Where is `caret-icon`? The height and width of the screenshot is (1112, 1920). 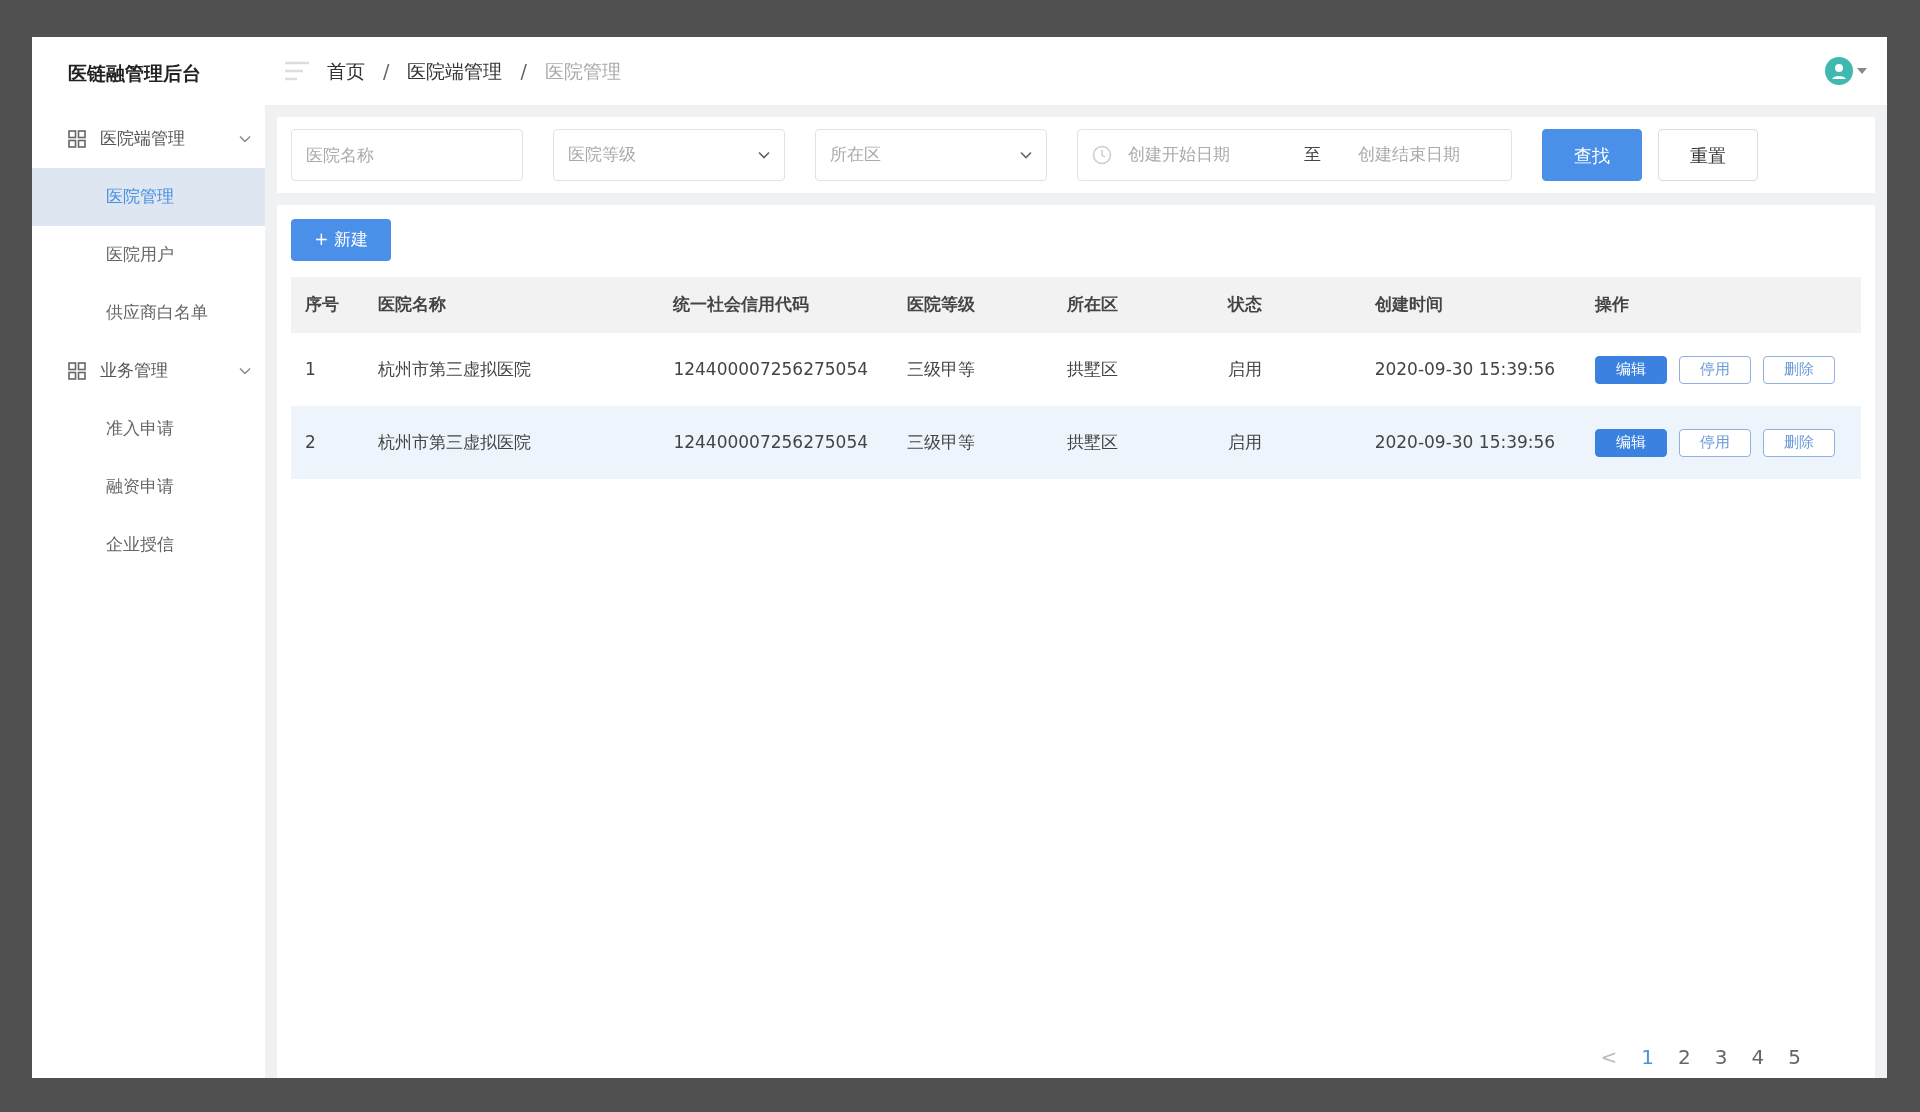 caret-icon is located at coordinates (1862, 71).